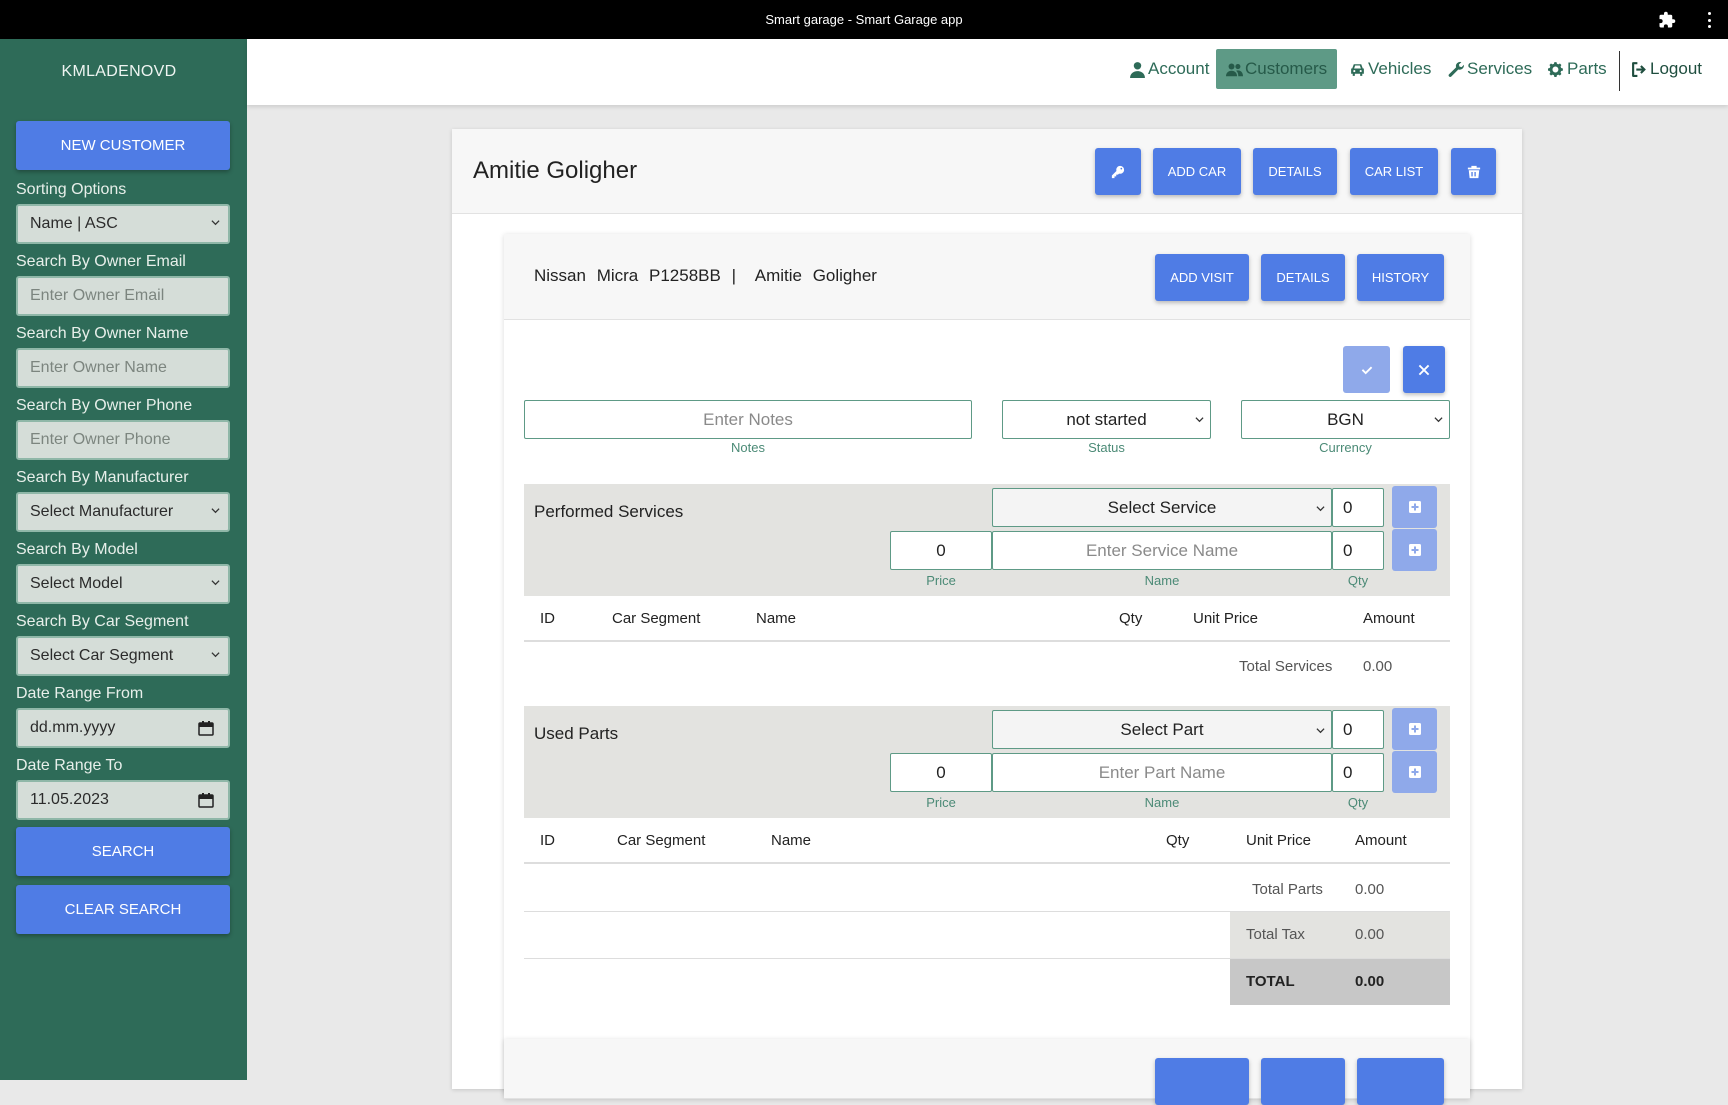  Describe the element at coordinates (1424, 369) in the screenshot. I see `cancel-visit-button` at that location.